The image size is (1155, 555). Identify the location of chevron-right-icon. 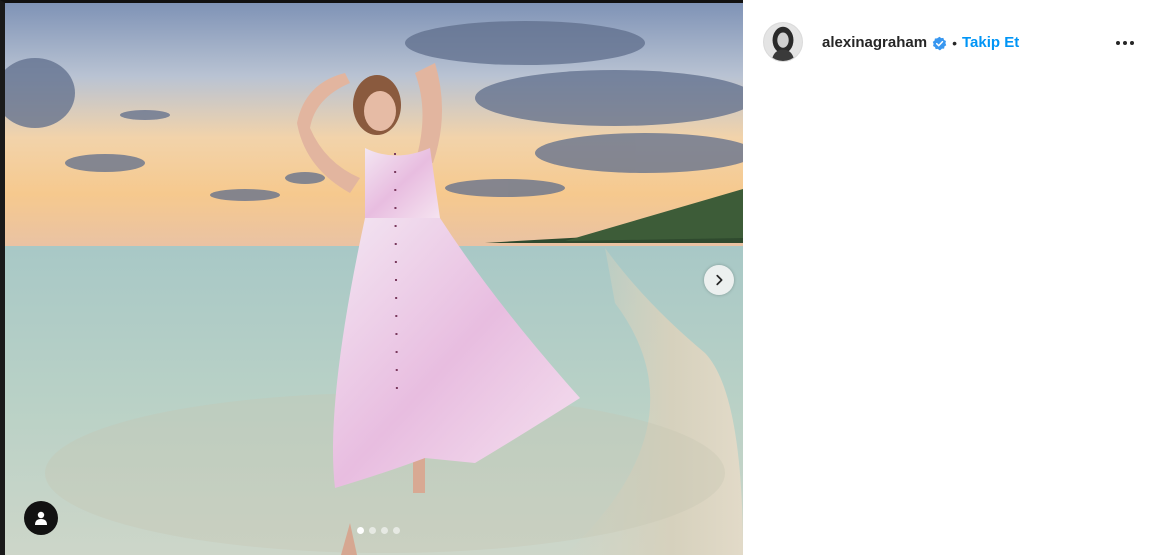
(719, 280).